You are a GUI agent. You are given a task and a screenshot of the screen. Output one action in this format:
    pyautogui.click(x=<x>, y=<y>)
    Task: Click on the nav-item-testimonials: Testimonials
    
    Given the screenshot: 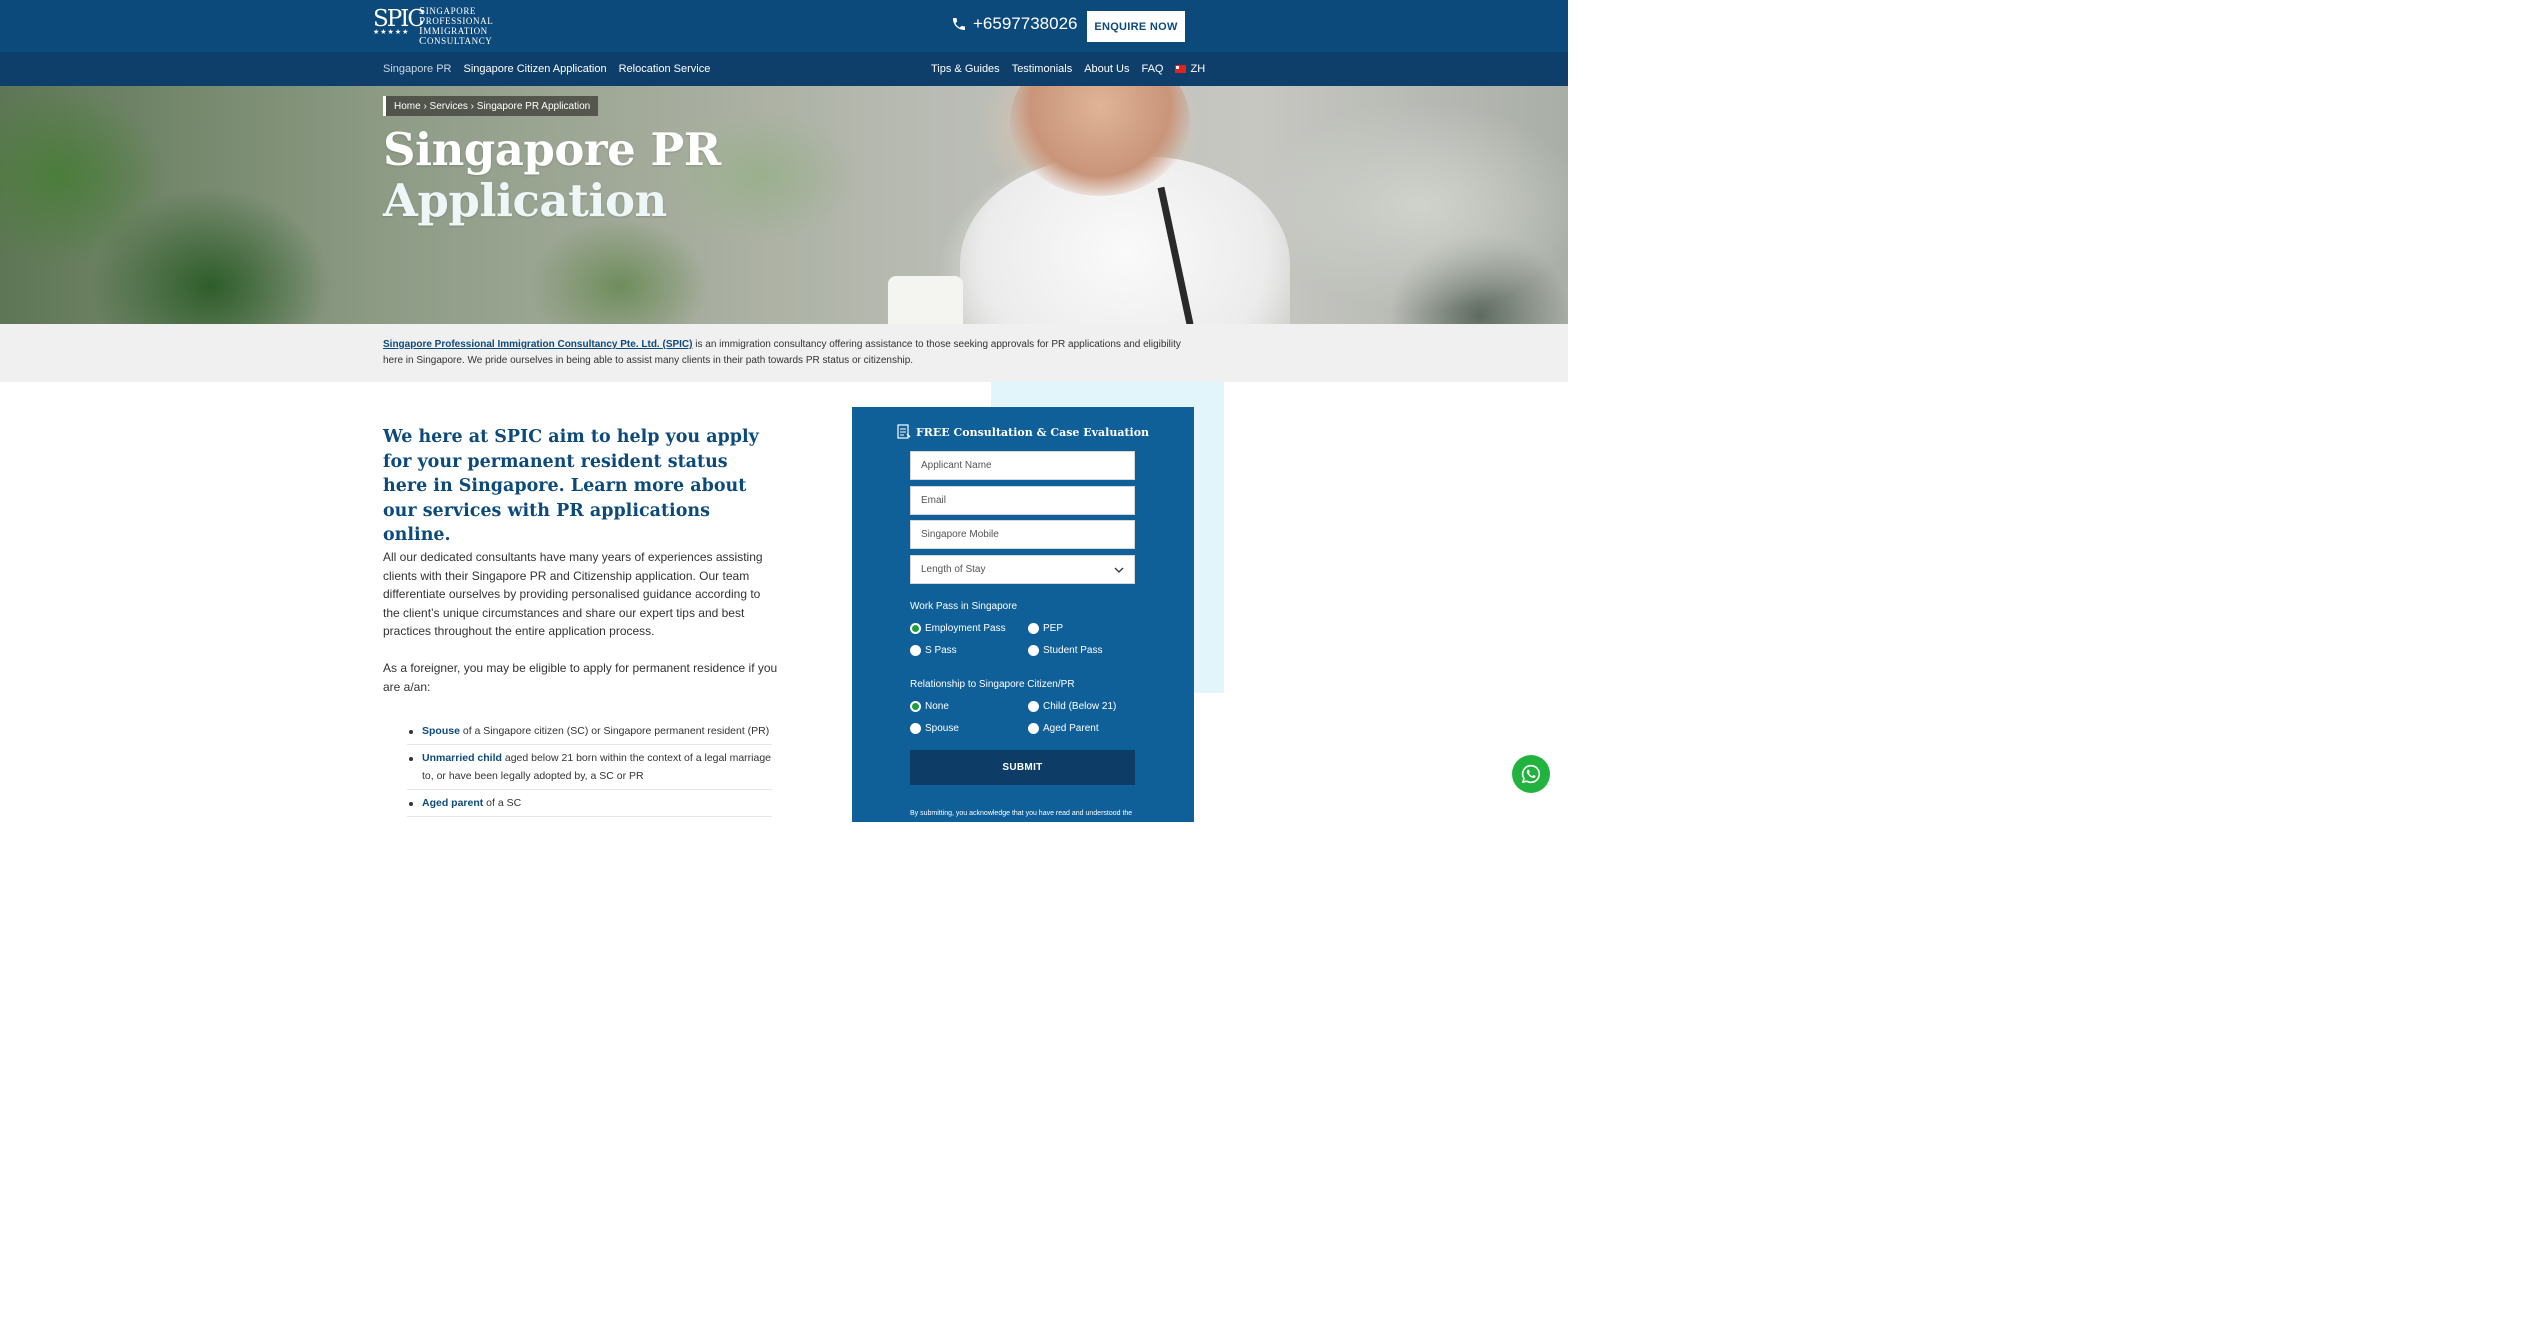 What is the action you would take?
    pyautogui.click(x=1042, y=69)
    